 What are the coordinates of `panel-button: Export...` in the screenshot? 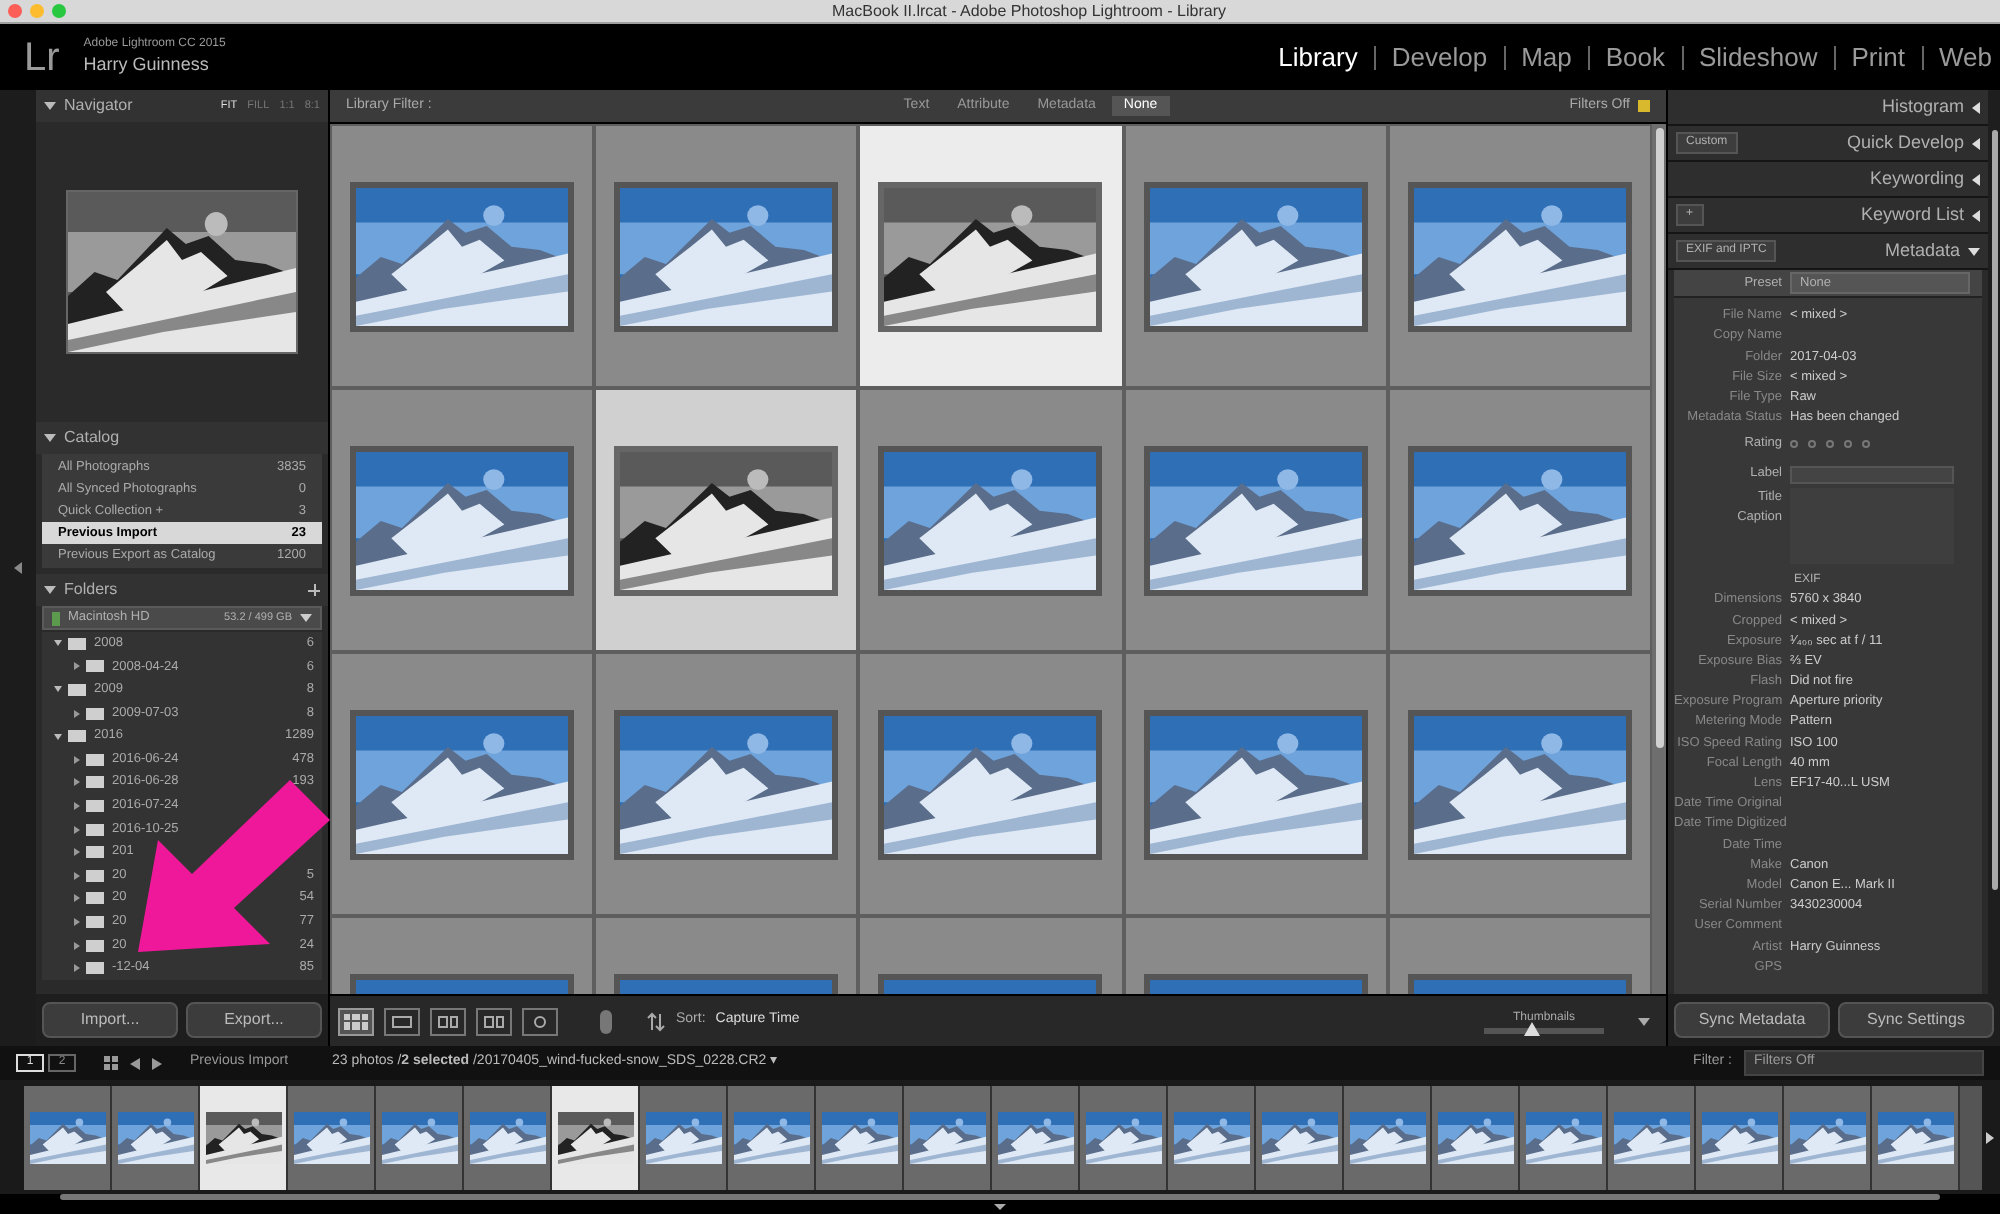 It's located at (254, 1020).